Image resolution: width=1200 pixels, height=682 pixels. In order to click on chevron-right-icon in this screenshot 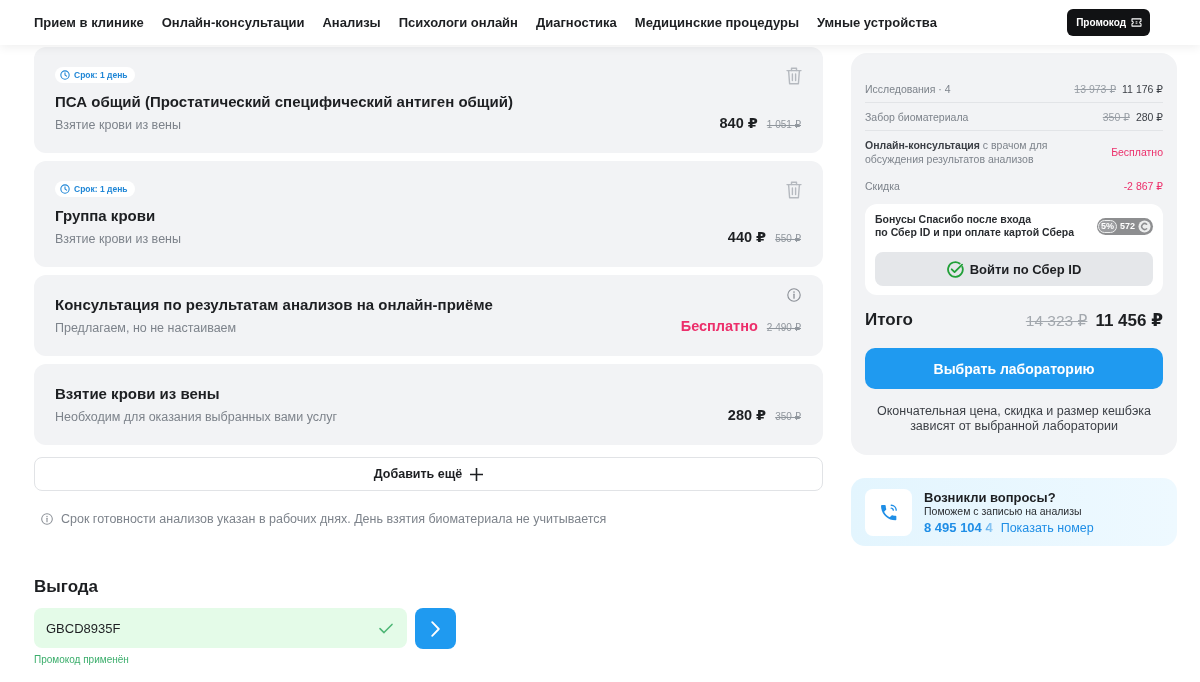, I will do `click(435, 628)`.